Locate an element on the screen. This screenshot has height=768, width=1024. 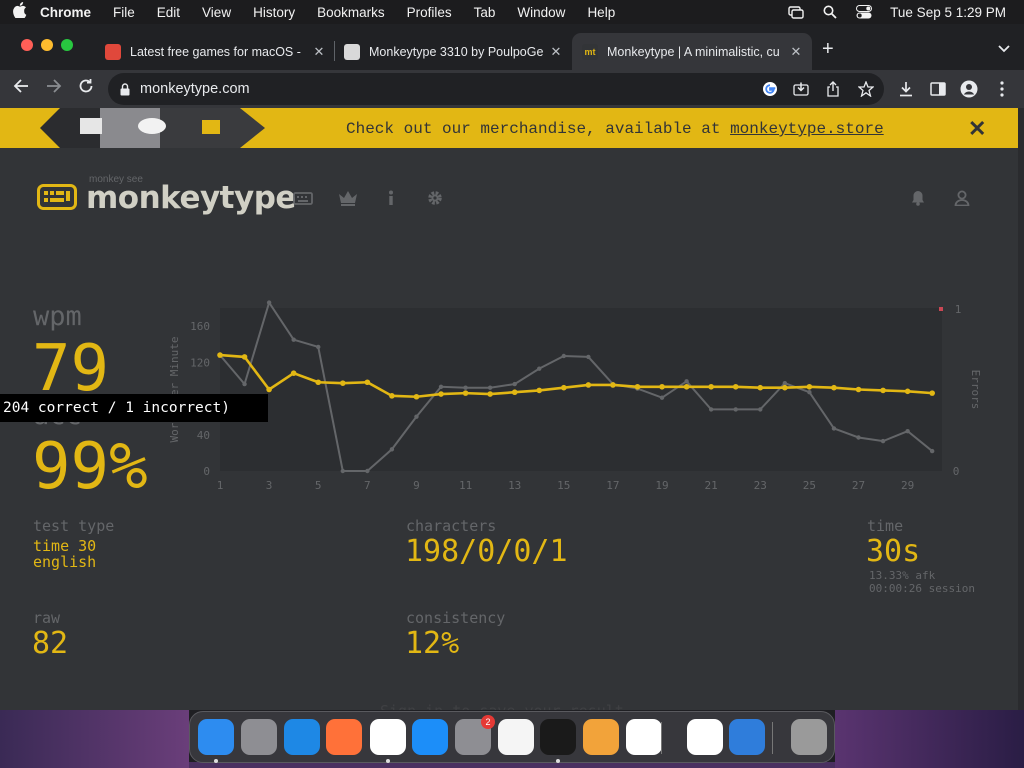
test-type-language: english is located at coordinates (64, 562).